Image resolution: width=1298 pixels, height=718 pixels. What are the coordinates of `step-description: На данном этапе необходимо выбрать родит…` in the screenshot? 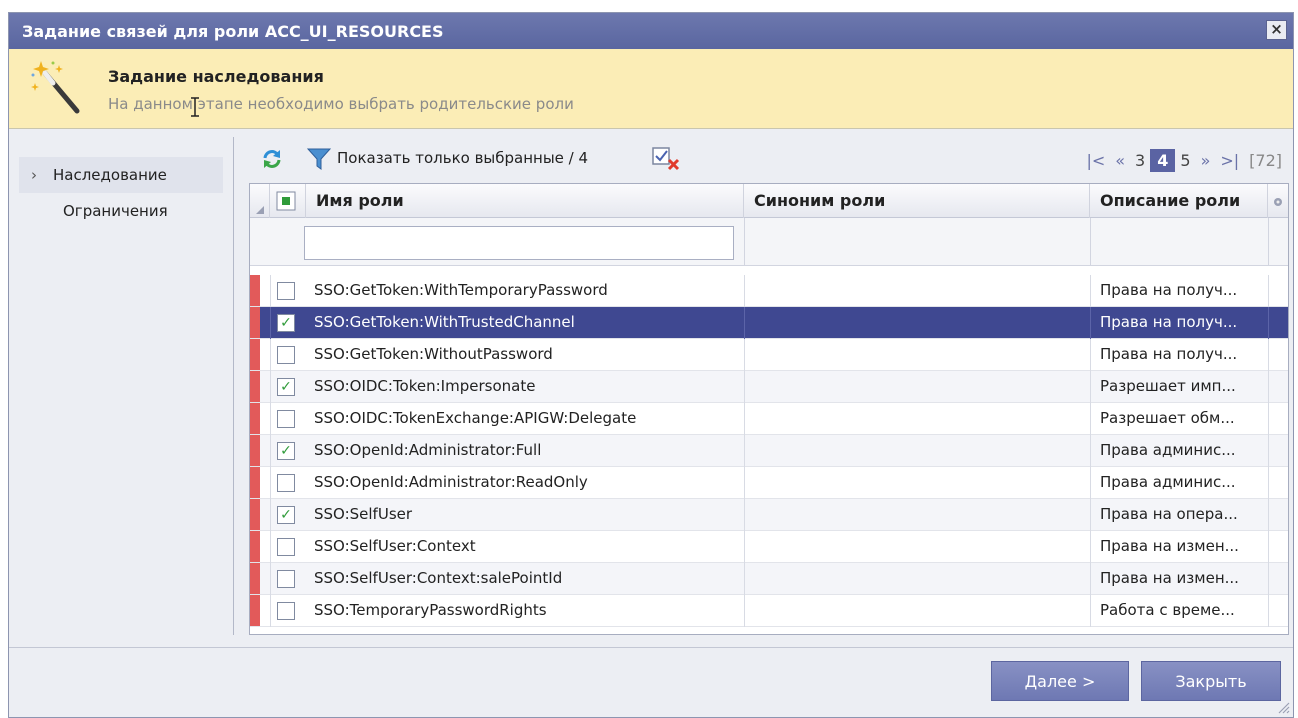 It's located at (341, 104).